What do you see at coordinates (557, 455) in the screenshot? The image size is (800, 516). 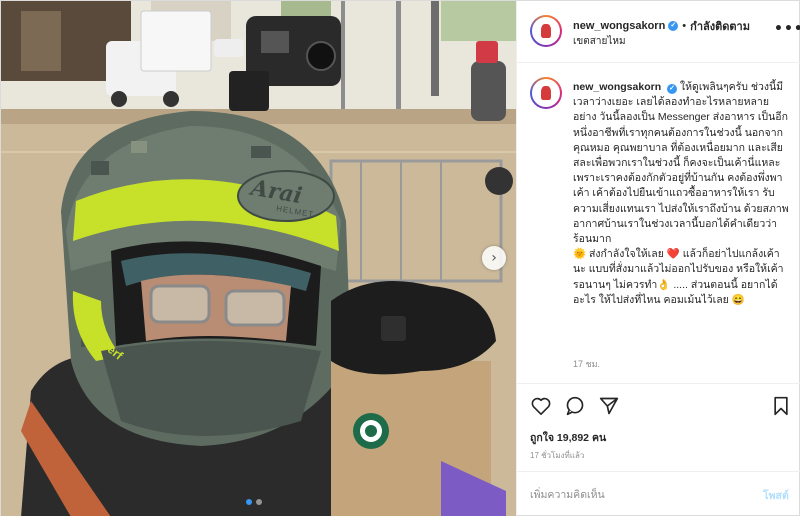 I see `posted-timestamp: 17 ชั่วโมงที่แล้ว` at bounding box center [557, 455].